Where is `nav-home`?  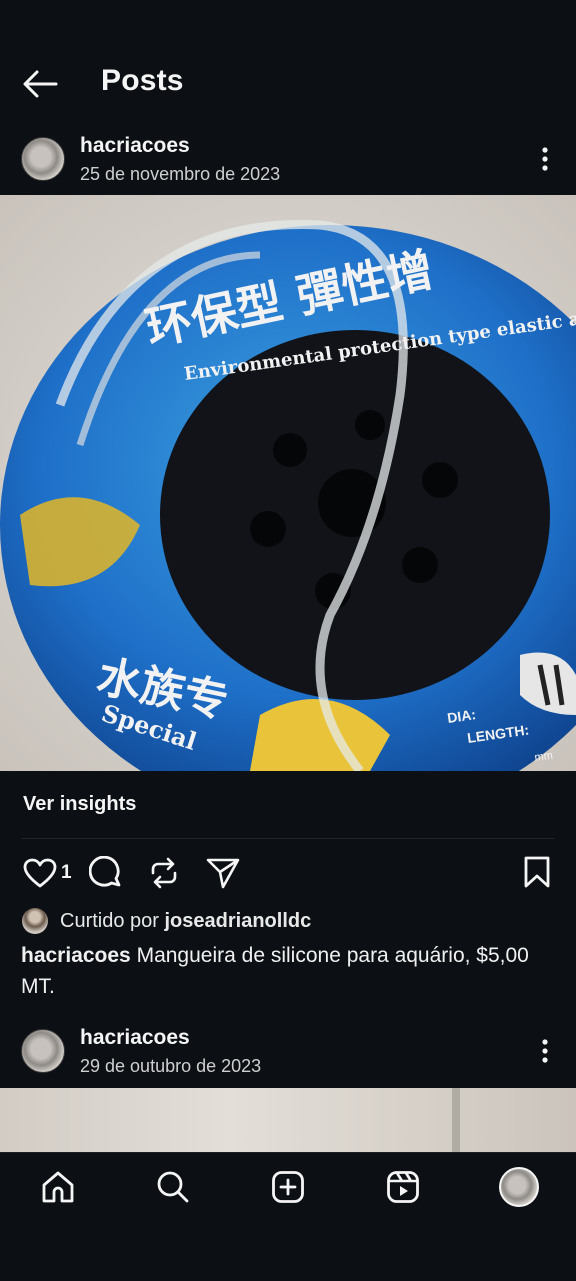
nav-home is located at coordinates (58, 1187).